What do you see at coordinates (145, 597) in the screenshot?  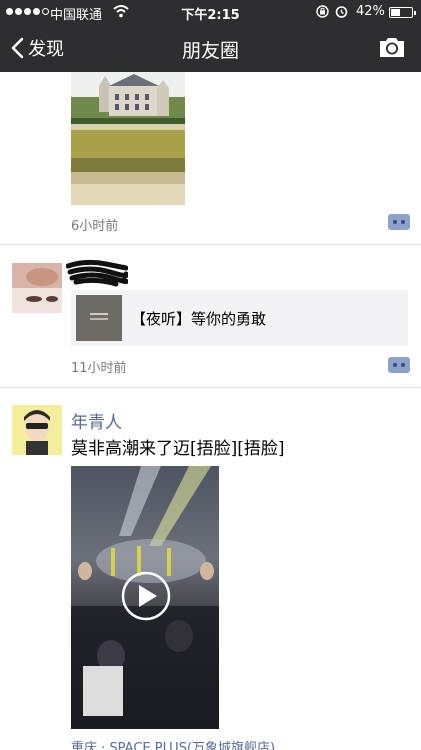 I see `post-video` at bounding box center [145, 597].